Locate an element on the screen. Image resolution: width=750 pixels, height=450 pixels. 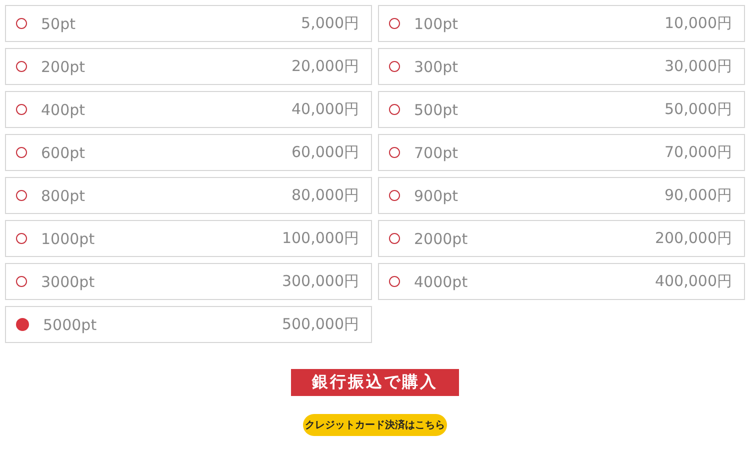
price-option: 500pt 50,000円 is located at coordinates (561, 109).